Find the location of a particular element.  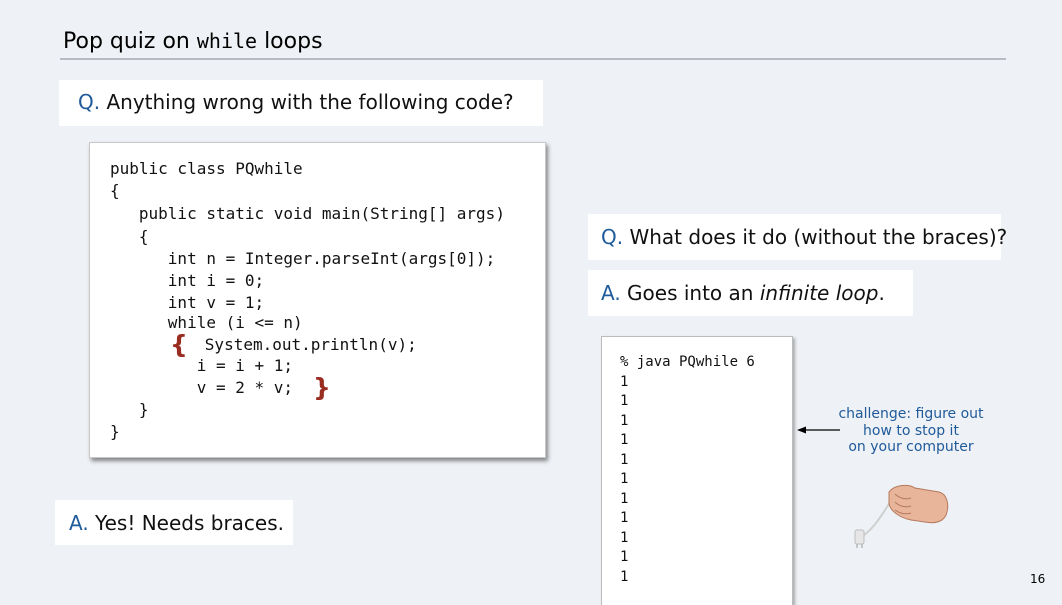

challenge-line-2: how to stop it is located at coordinates (911, 430).